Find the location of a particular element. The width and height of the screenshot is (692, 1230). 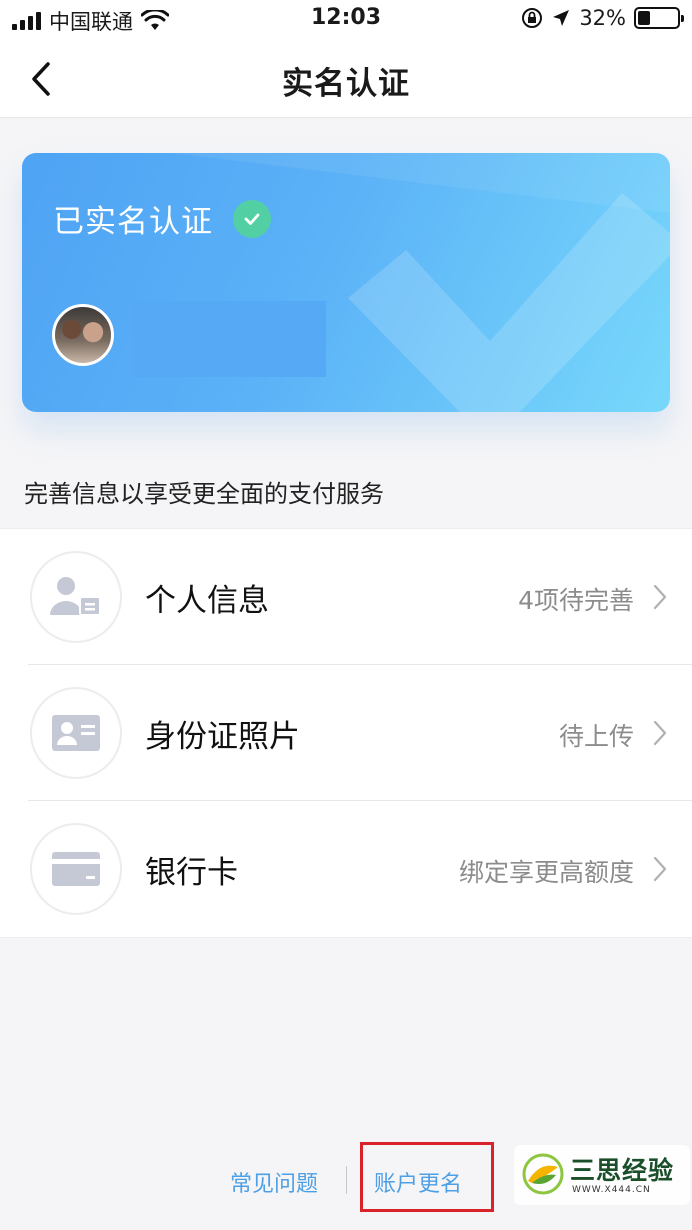

item-status: 待上传 is located at coordinates (596, 736).